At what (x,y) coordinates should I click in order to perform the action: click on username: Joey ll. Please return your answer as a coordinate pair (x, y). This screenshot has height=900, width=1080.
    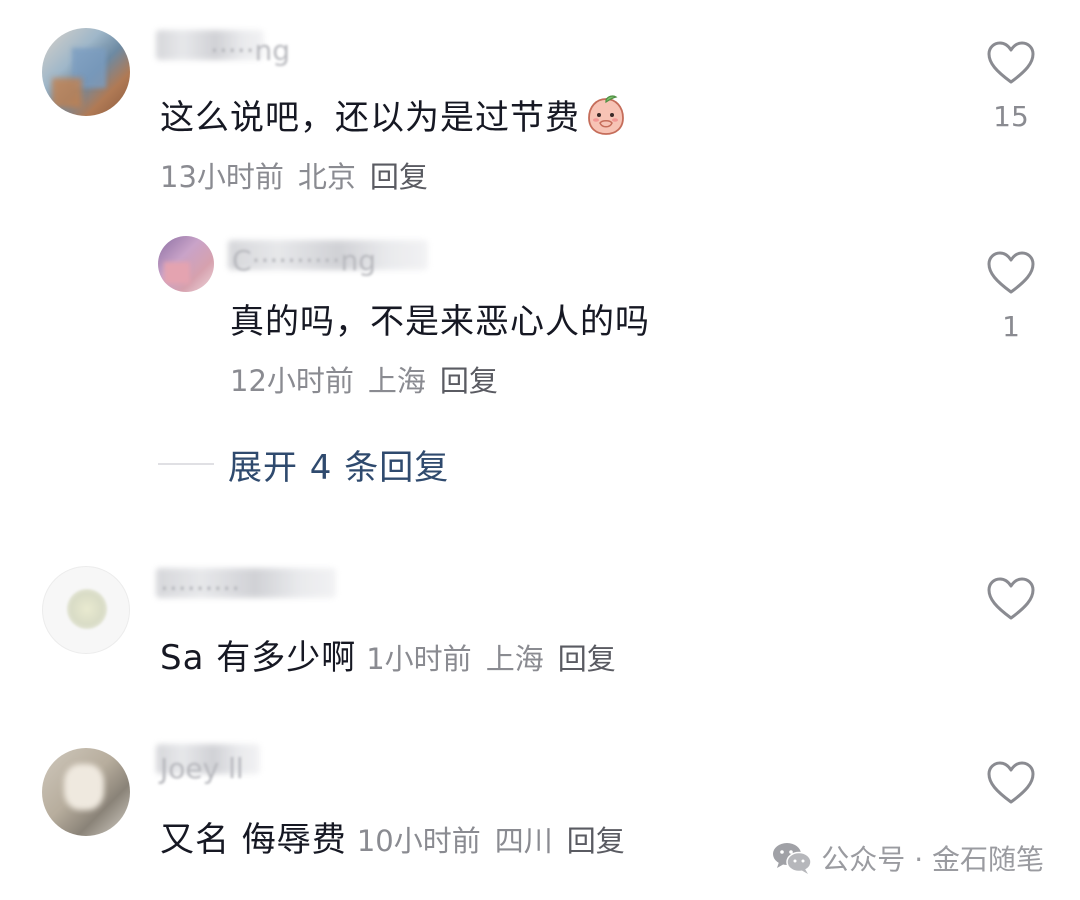
    Looking at the image, I should click on (202, 768).